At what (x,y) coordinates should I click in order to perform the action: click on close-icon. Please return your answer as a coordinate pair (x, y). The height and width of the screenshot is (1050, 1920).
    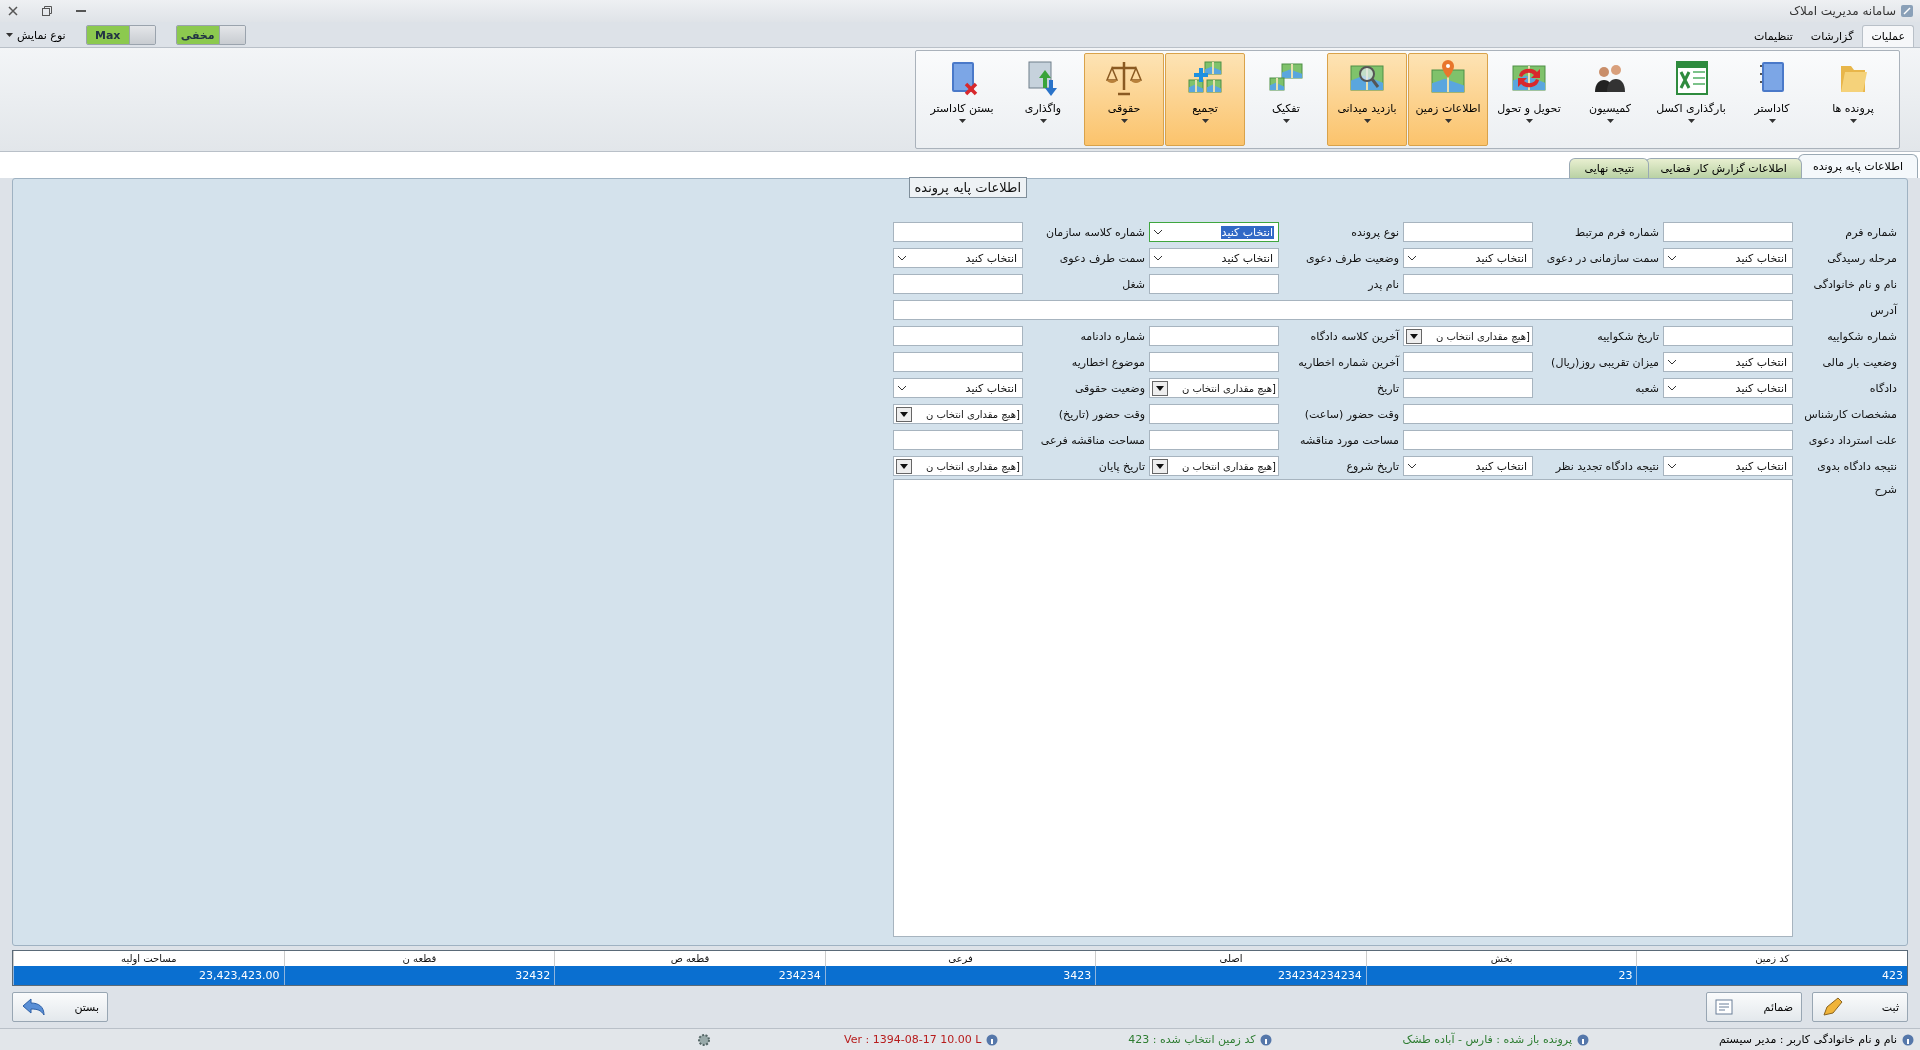
    Looking at the image, I should click on (13, 11).